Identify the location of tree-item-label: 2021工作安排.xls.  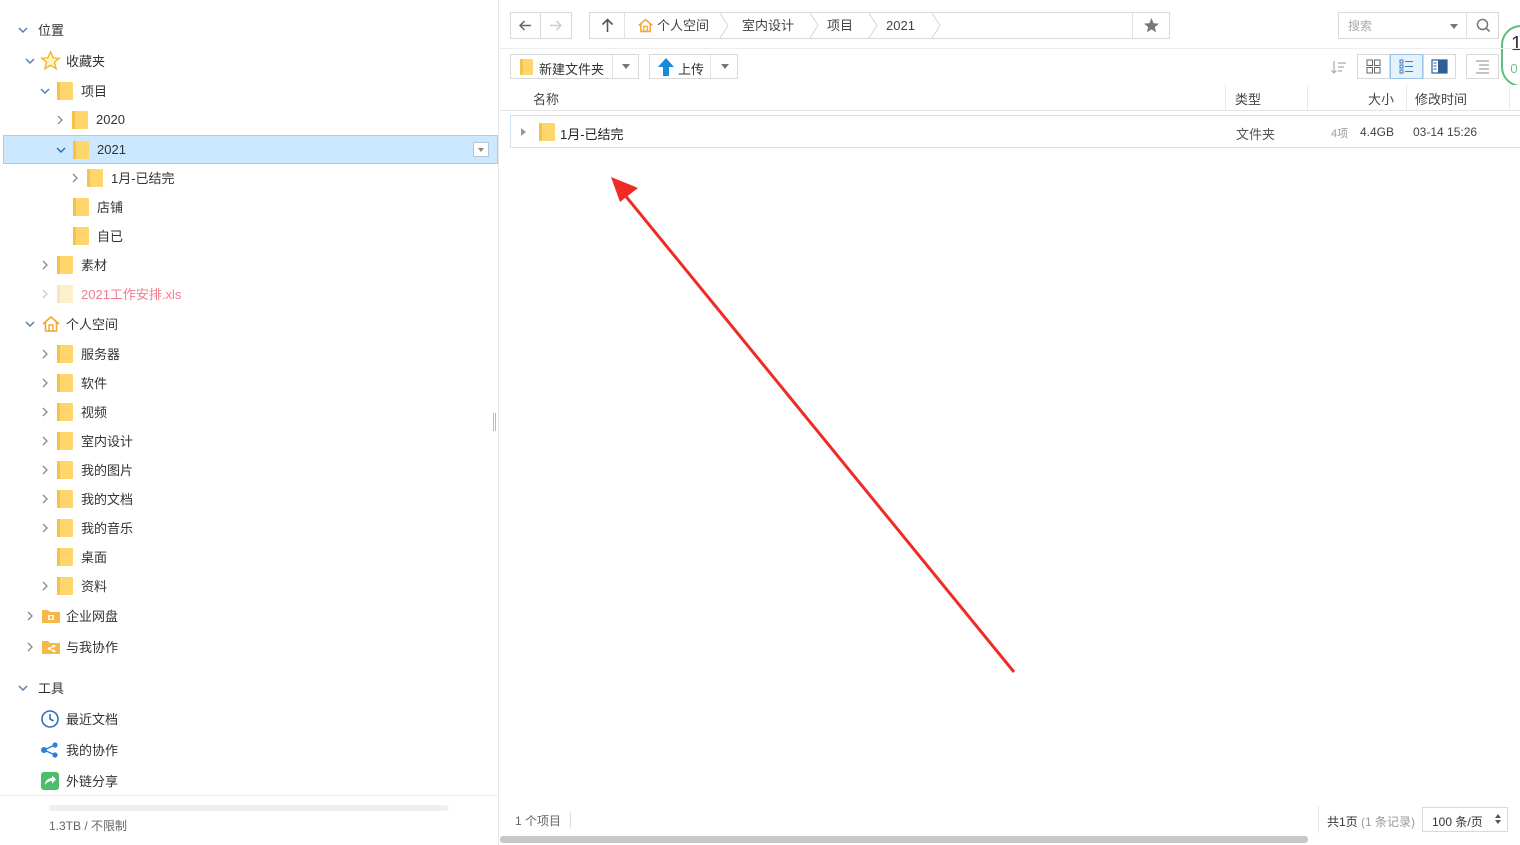
(131, 294).